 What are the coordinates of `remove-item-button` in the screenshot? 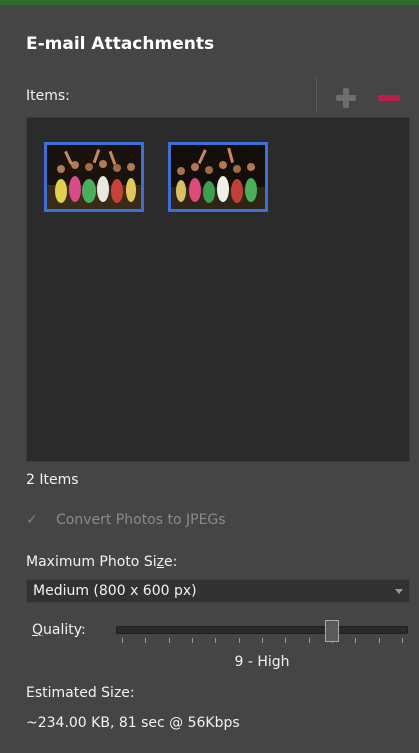 It's located at (388, 98).